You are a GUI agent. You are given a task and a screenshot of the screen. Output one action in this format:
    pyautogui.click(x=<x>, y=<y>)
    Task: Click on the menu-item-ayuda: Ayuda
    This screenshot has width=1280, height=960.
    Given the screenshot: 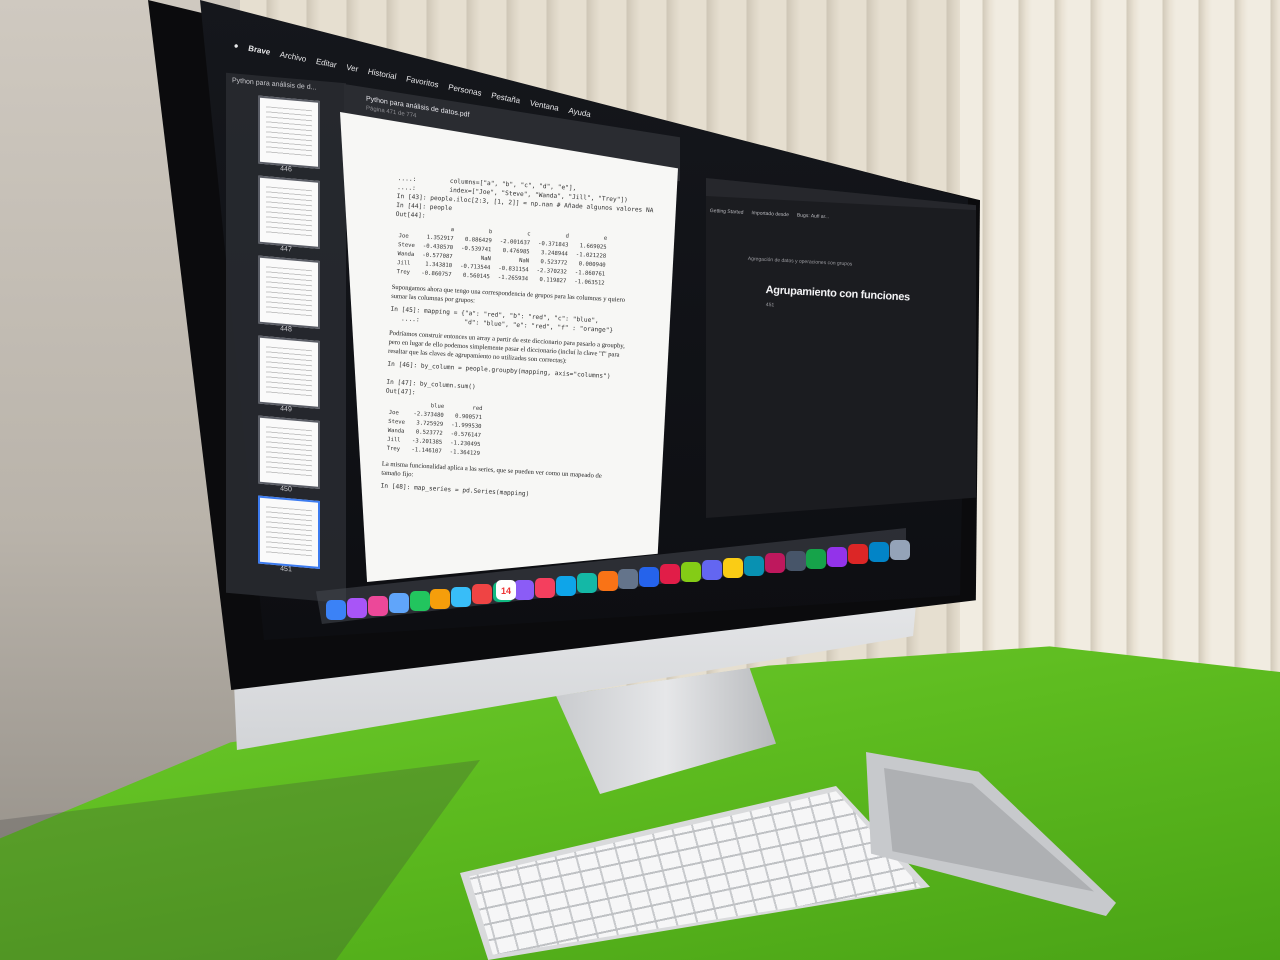 What is the action you would take?
    pyautogui.click(x=580, y=111)
    